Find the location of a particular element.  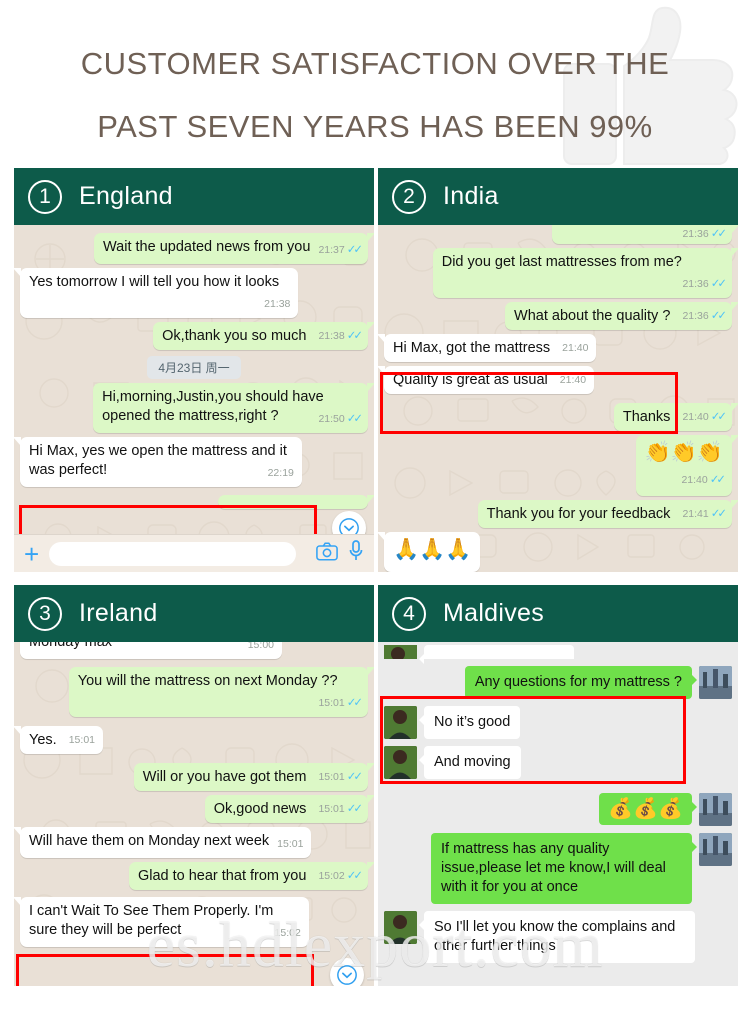

message-bubble: Monday max 15:00 is located at coordinates (151, 650).